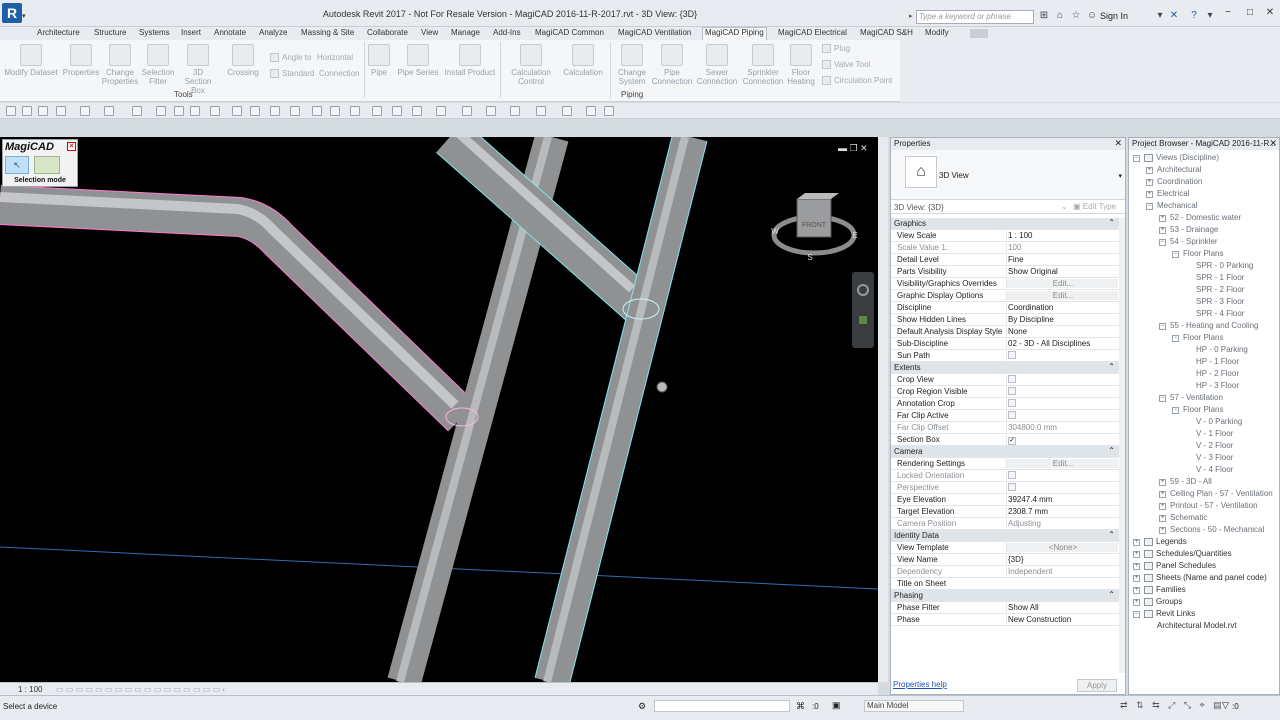 The width and height of the screenshot is (1280, 720). What do you see at coordinates (1005, 536) in the screenshot?
I see `property-group-header: Identity Data ⌃` at bounding box center [1005, 536].